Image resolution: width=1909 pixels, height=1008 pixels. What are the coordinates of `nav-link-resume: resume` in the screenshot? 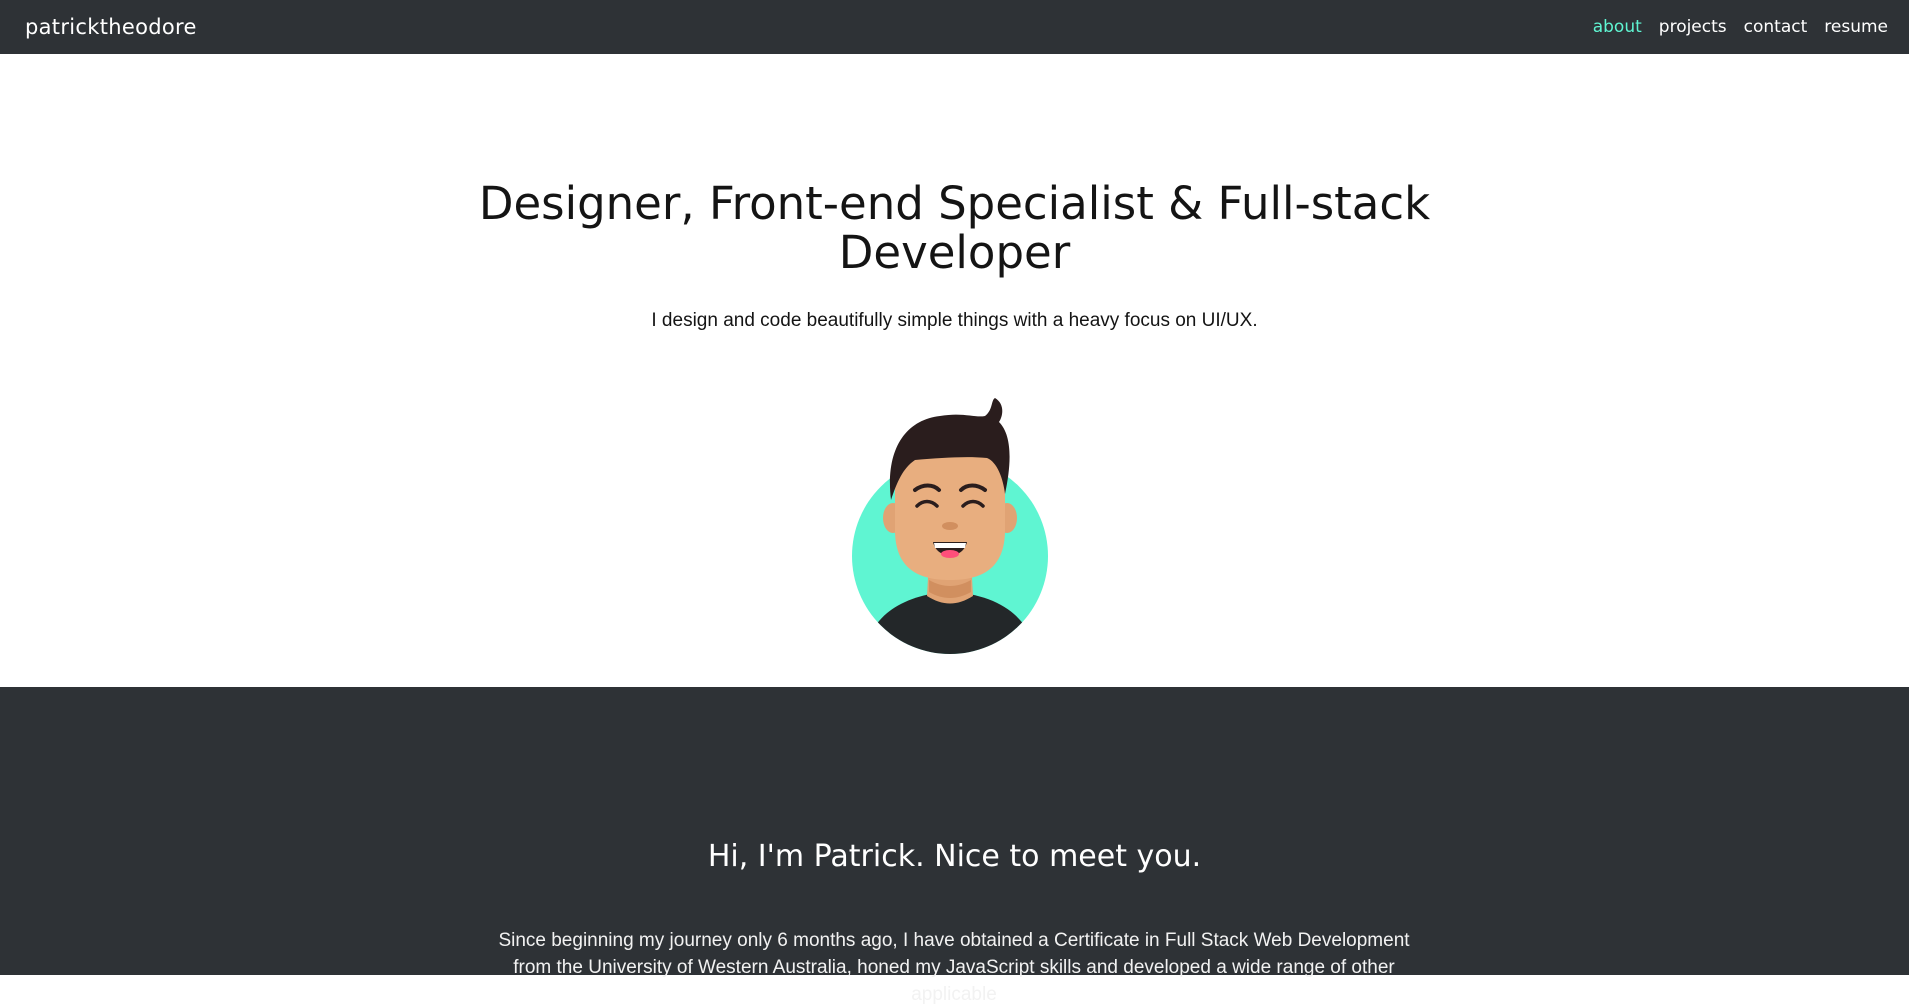 It's located at (1856, 27).